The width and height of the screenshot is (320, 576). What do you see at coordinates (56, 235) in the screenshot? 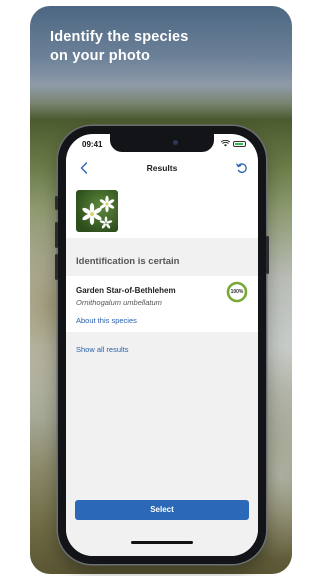
I see `volume-up-button` at bounding box center [56, 235].